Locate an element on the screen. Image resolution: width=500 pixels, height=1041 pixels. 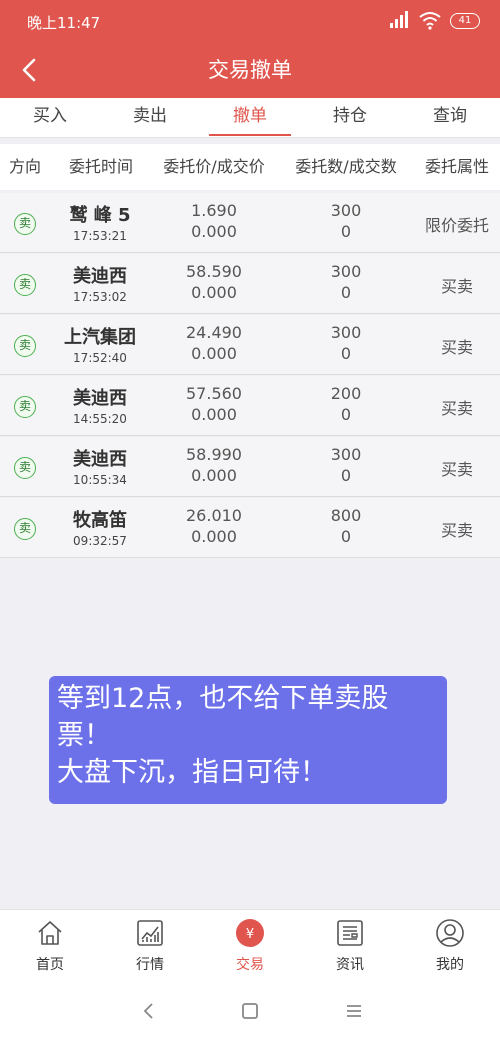
order-price: 57.560 is located at coordinates (214, 393).